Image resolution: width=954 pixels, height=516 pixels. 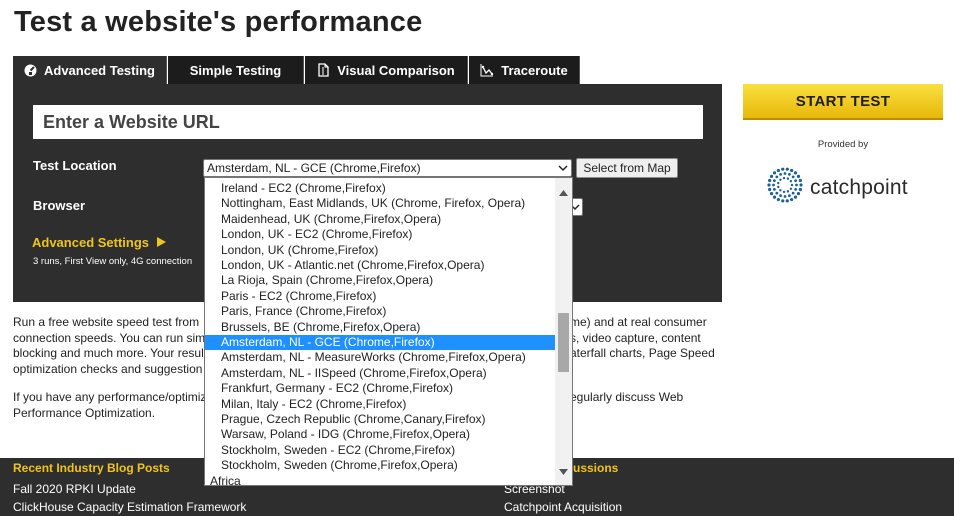 I want to click on dropdown-group-label: Africa, so click(x=225, y=479).